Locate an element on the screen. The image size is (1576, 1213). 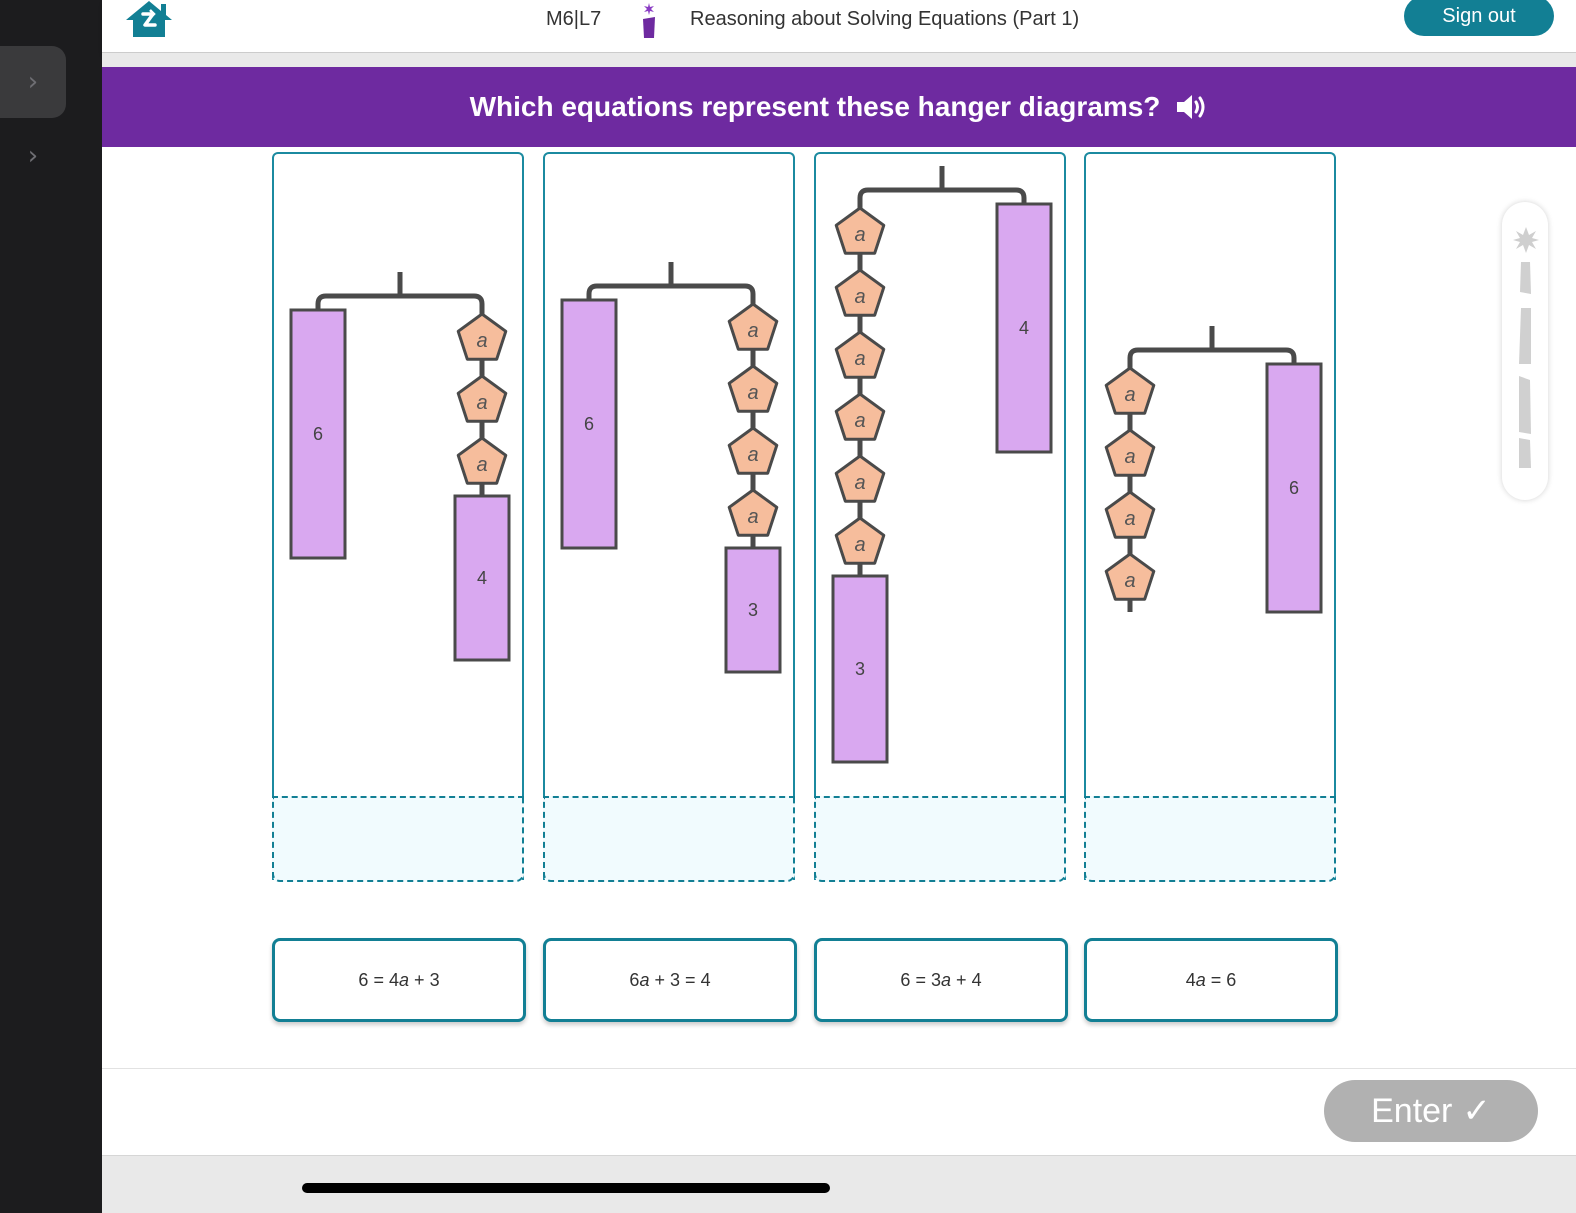
sidebar-expand-button: › is located at coordinates (33, 82).